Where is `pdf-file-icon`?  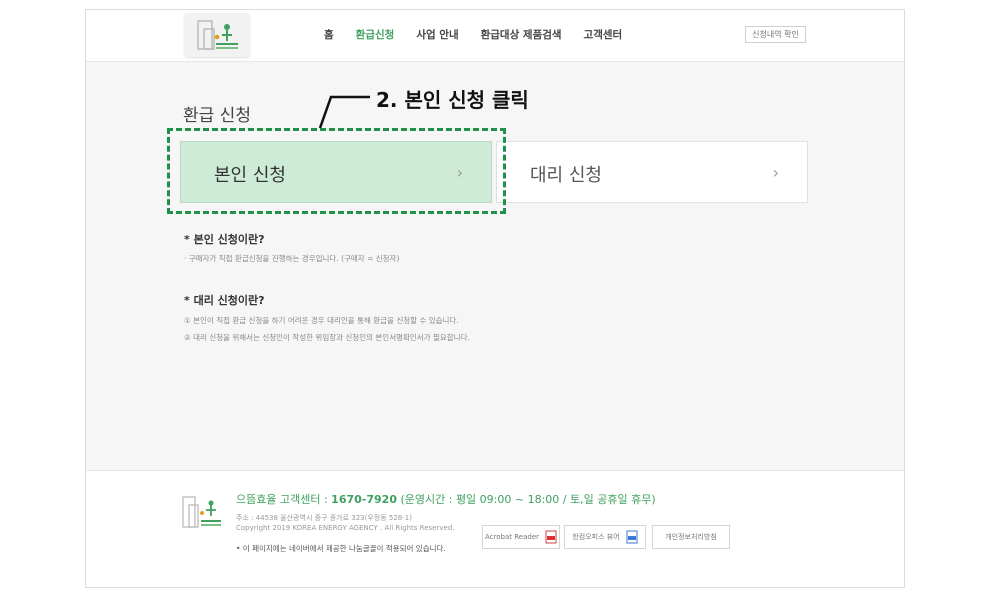 pdf-file-icon is located at coordinates (551, 537).